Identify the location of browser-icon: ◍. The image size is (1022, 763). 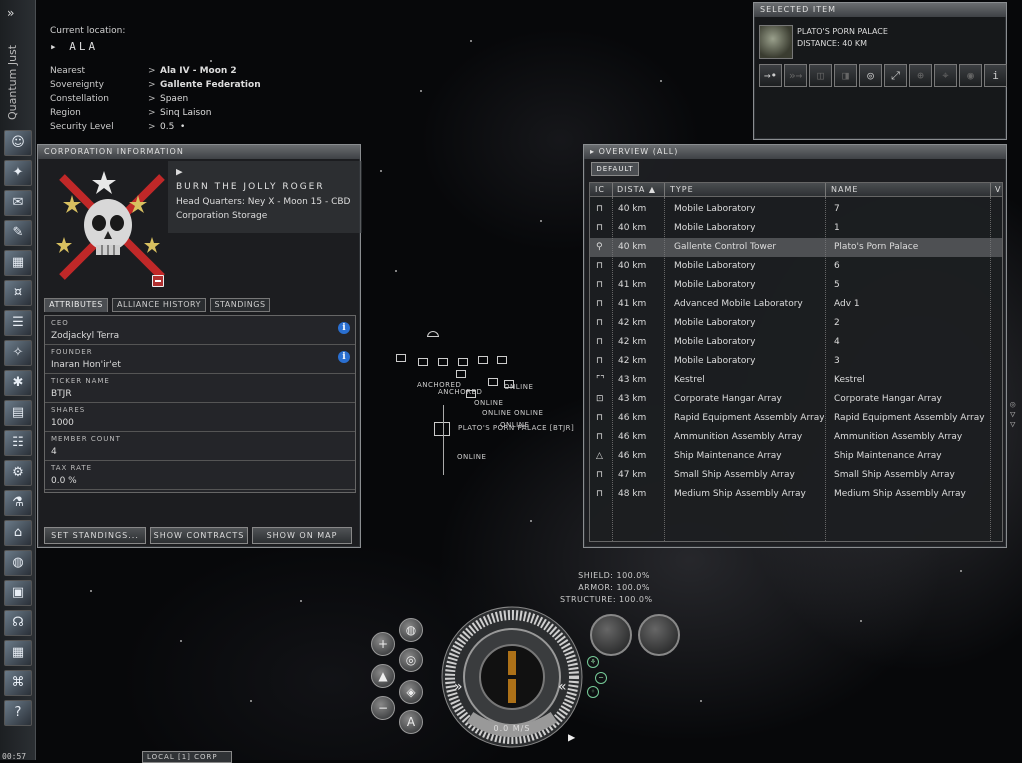
(18, 563).